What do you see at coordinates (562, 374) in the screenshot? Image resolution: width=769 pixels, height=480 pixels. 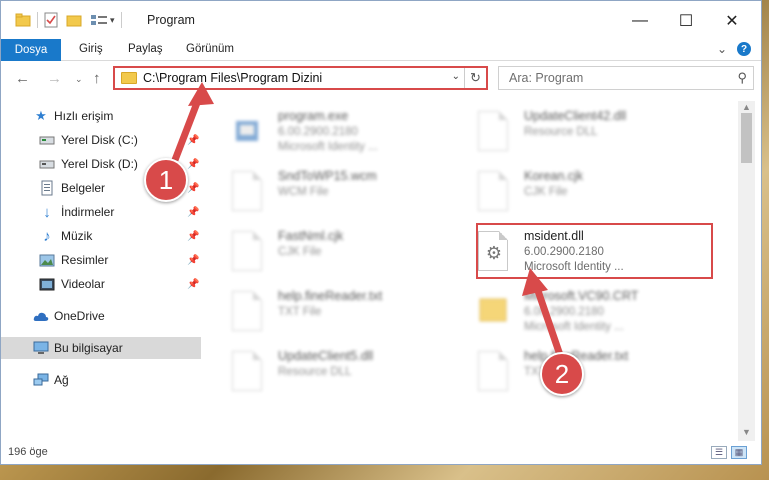 I see `callout-2: 2` at bounding box center [562, 374].